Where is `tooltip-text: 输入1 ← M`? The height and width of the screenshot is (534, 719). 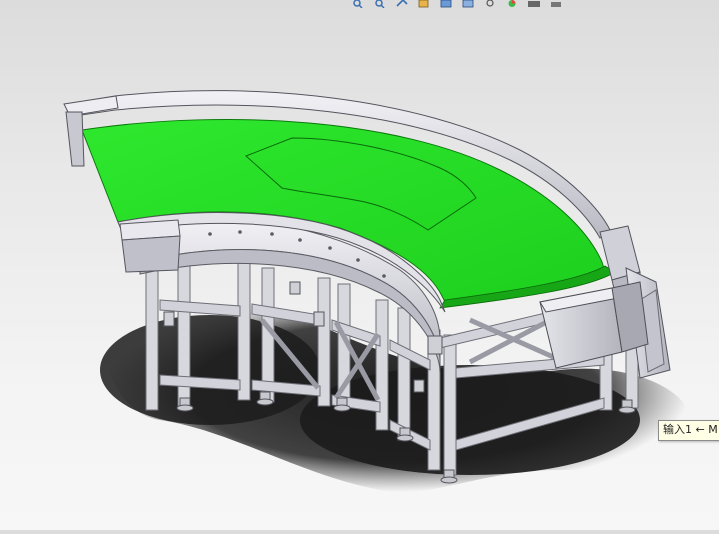
tooltip-text: 输入1 ← M is located at coordinates (690, 429).